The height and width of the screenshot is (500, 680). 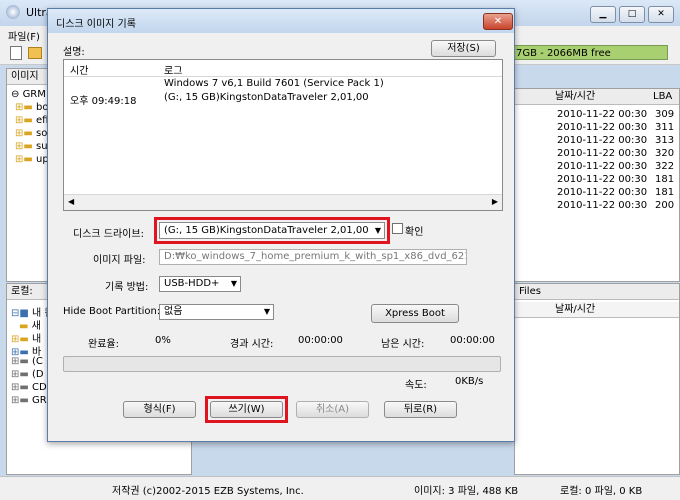 What do you see at coordinates (74, 52) in the screenshot?
I see `description-label: 설명:` at bounding box center [74, 52].